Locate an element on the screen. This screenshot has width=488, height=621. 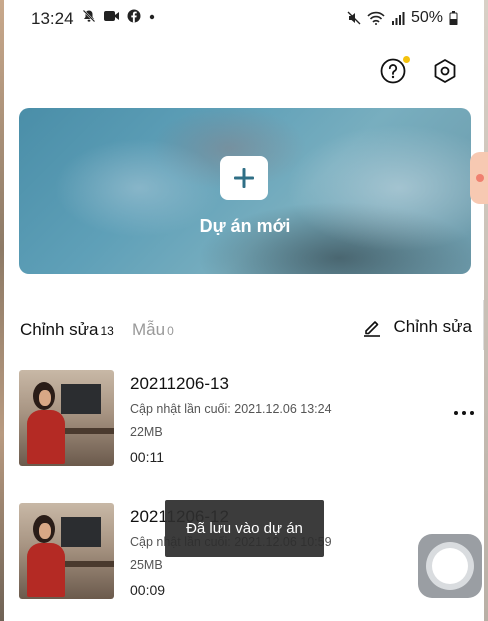
right-edge is located at coordinates (486, 310).